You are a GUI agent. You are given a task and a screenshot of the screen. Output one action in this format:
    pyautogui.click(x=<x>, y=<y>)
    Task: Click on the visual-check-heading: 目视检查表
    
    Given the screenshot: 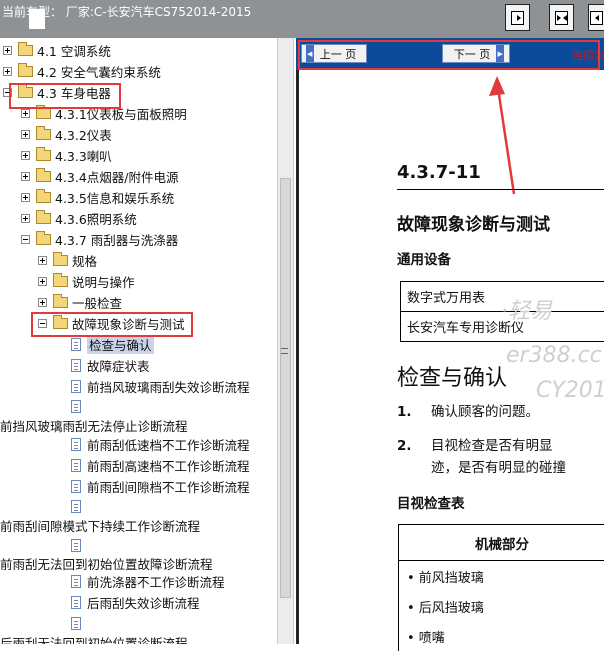 What is the action you would take?
    pyautogui.click(x=431, y=504)
    